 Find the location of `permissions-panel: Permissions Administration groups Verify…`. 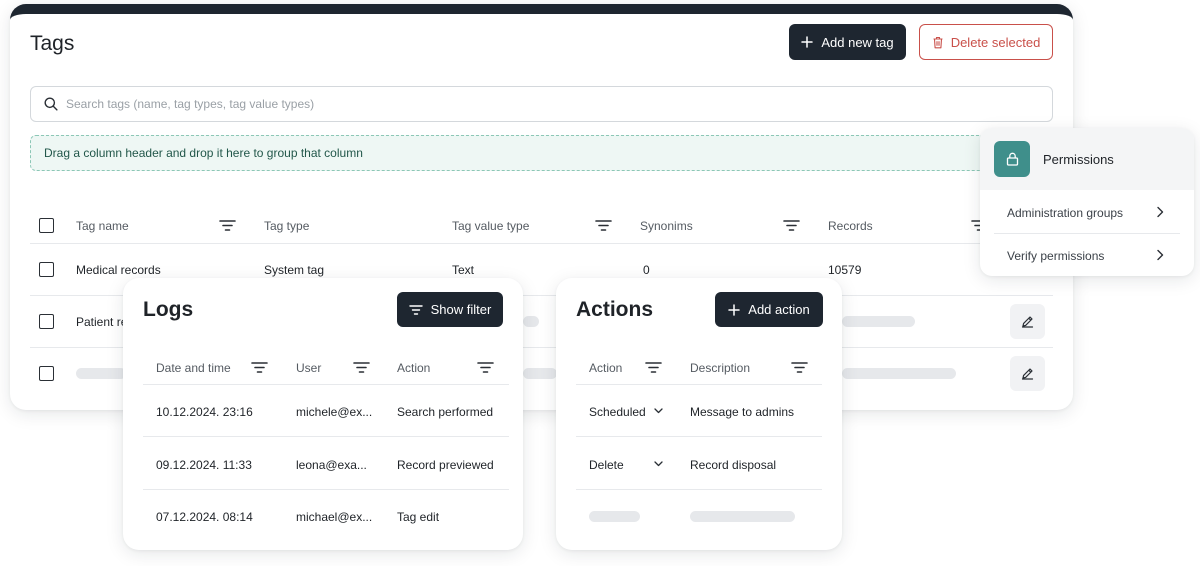

permissions-panel: Permissions Administration groups Verify… is located at coordinates (1087, 202).